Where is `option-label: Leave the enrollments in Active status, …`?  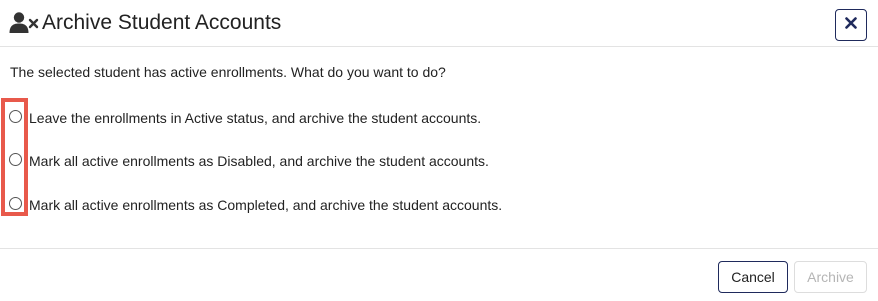
option-label: Leave the enrollments in Active status, … is located at coordinates (255, 118).